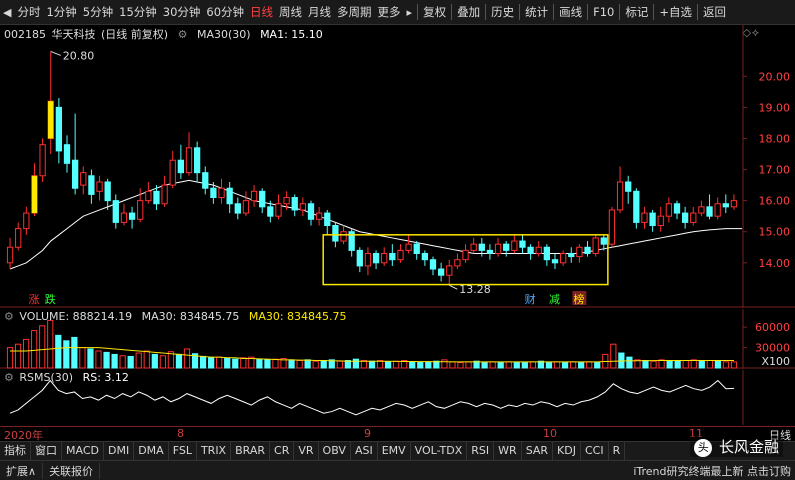 The height and width of the screenshot is (480, 795). Describe the element at coordinates (76, 316) in the screenshot. I see `volume-value: VOLUME: 888214.19` at that location.